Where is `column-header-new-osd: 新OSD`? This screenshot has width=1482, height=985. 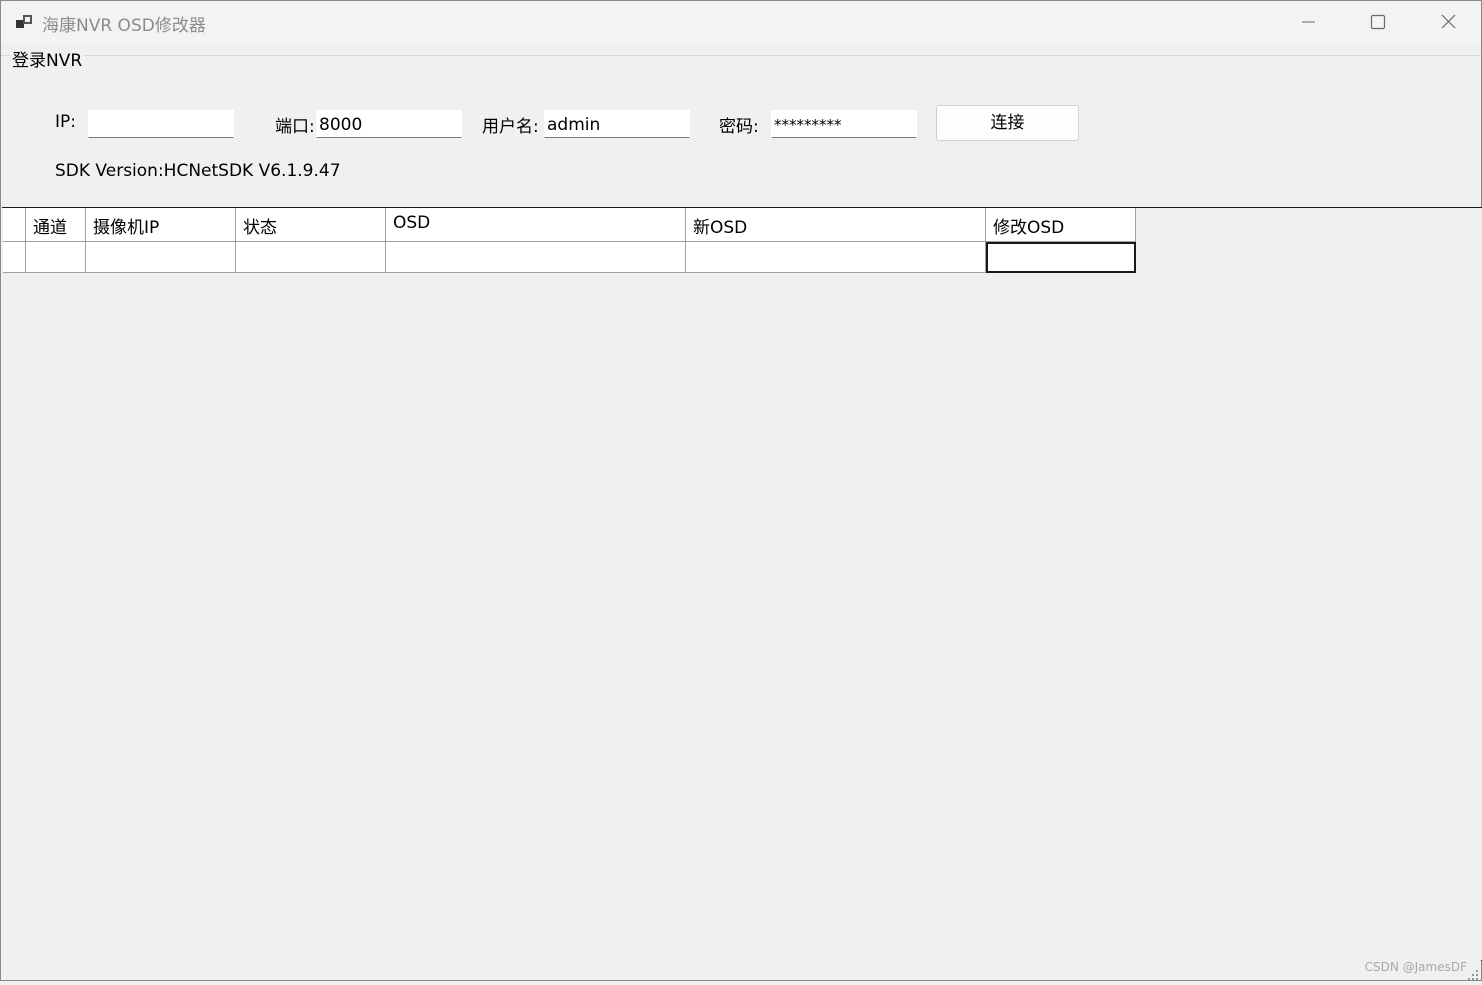 column-header-new-osd: 新OSD is located at coordinates (836, 225).